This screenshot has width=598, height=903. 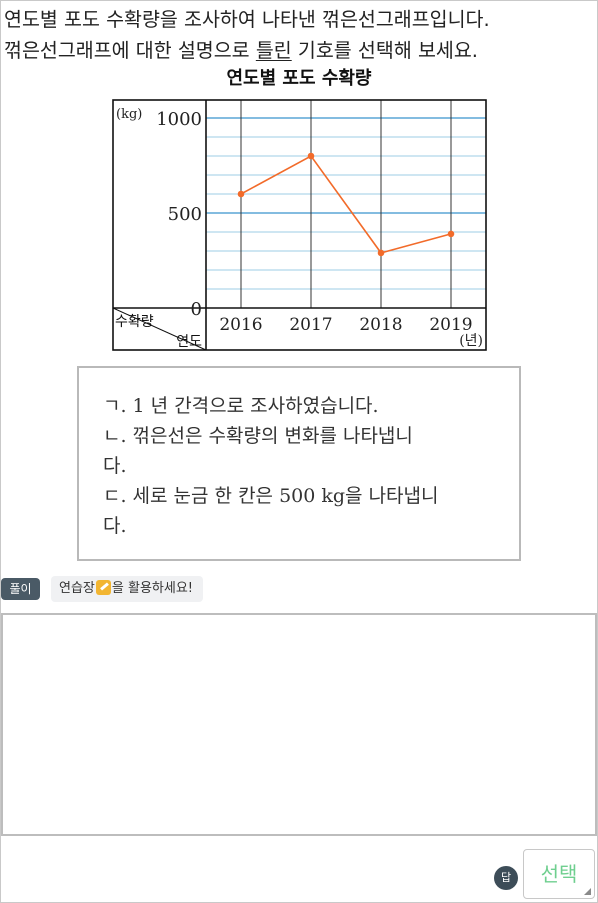 What do you see at coordinates (20, 589) in the screenshot?
I see `solution-tag: 풀이` at bounding box center [20, 589].